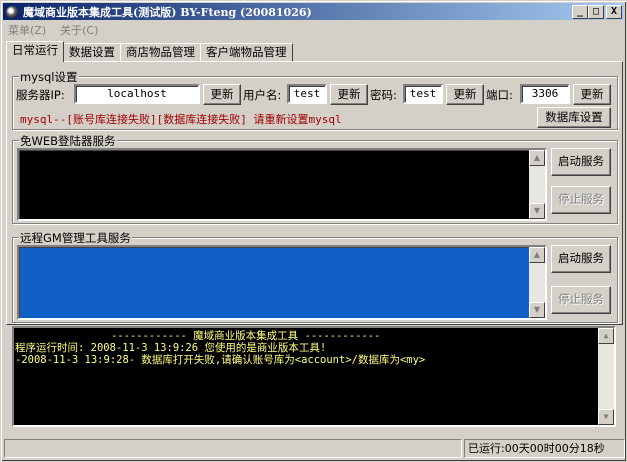 This screenshot has height=462, width=627. I want to click on server-ip-label: 服务器IP:, so click(40, 95).